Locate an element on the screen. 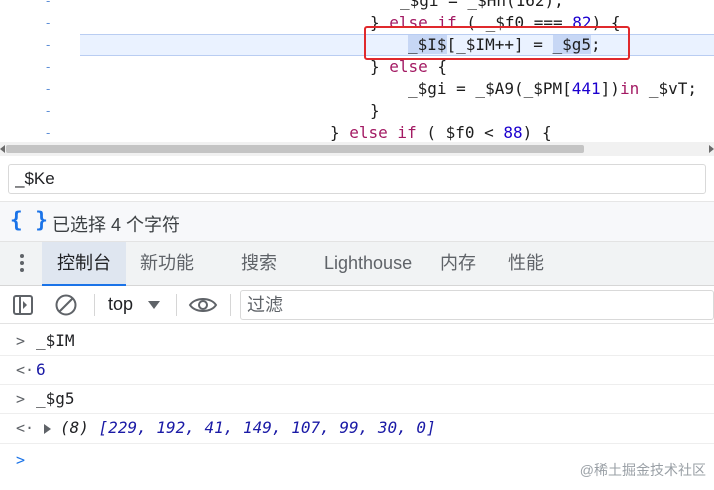  code-line: _$gi = _$A9(_$PM[441])in _$vT; is located at coordinates (552, 89).